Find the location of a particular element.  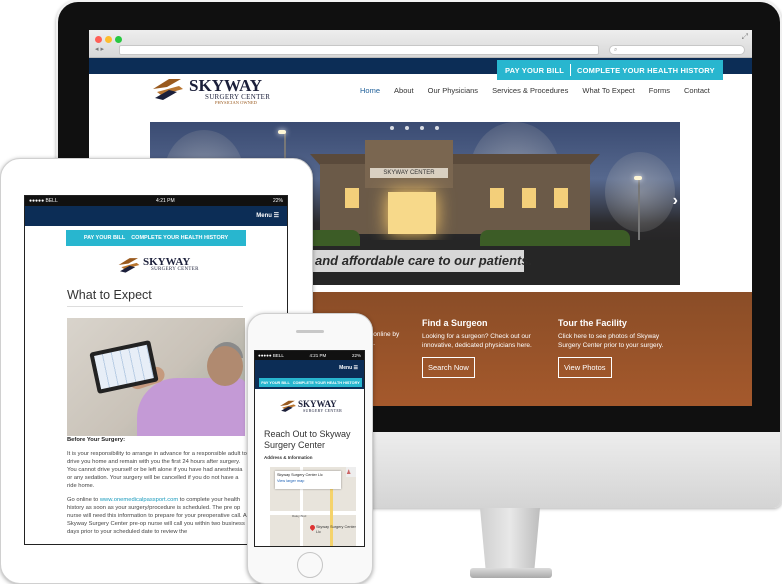

feature-partial-line: l online by is located at coordinates (385, 334).